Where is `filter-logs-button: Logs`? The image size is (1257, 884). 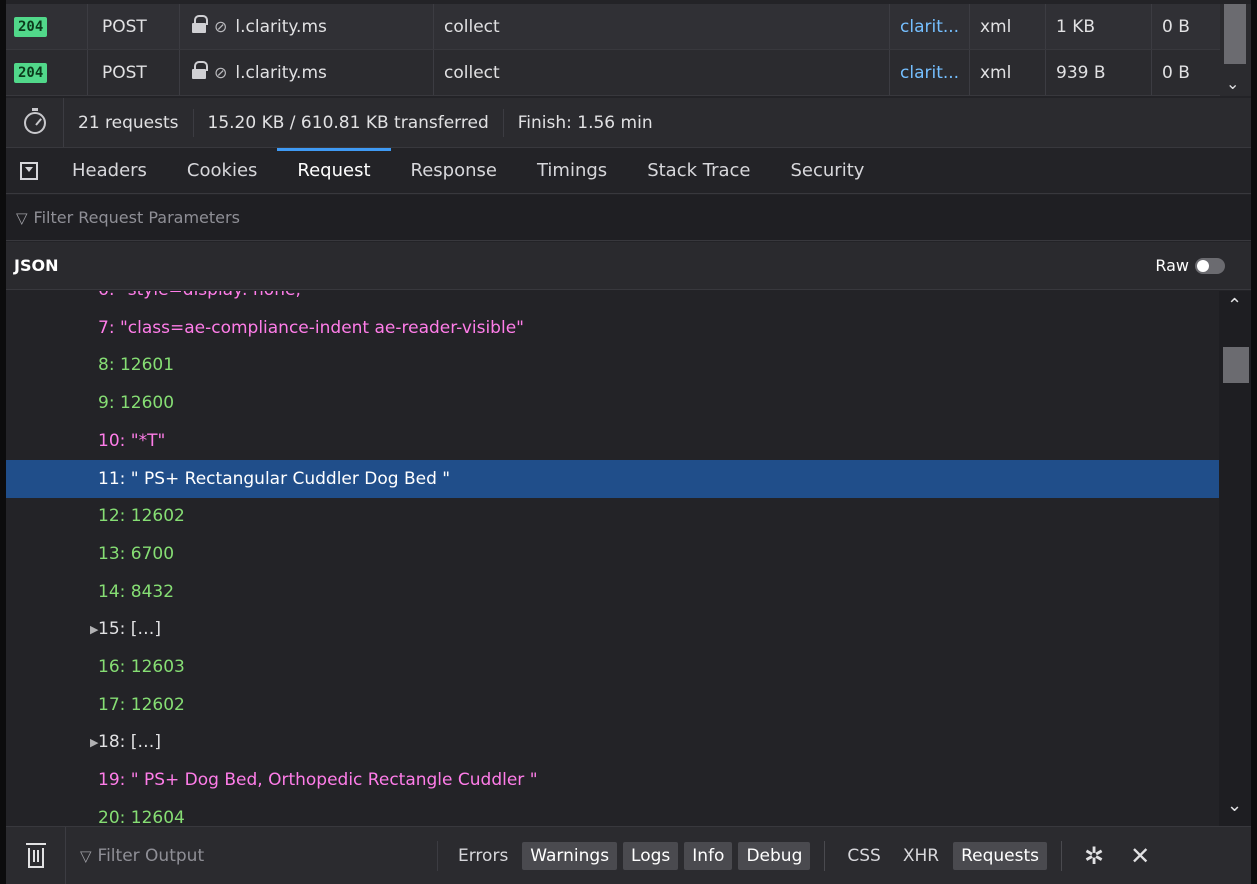
filter-logs-button: Logs is located at coordinates (651, 855).